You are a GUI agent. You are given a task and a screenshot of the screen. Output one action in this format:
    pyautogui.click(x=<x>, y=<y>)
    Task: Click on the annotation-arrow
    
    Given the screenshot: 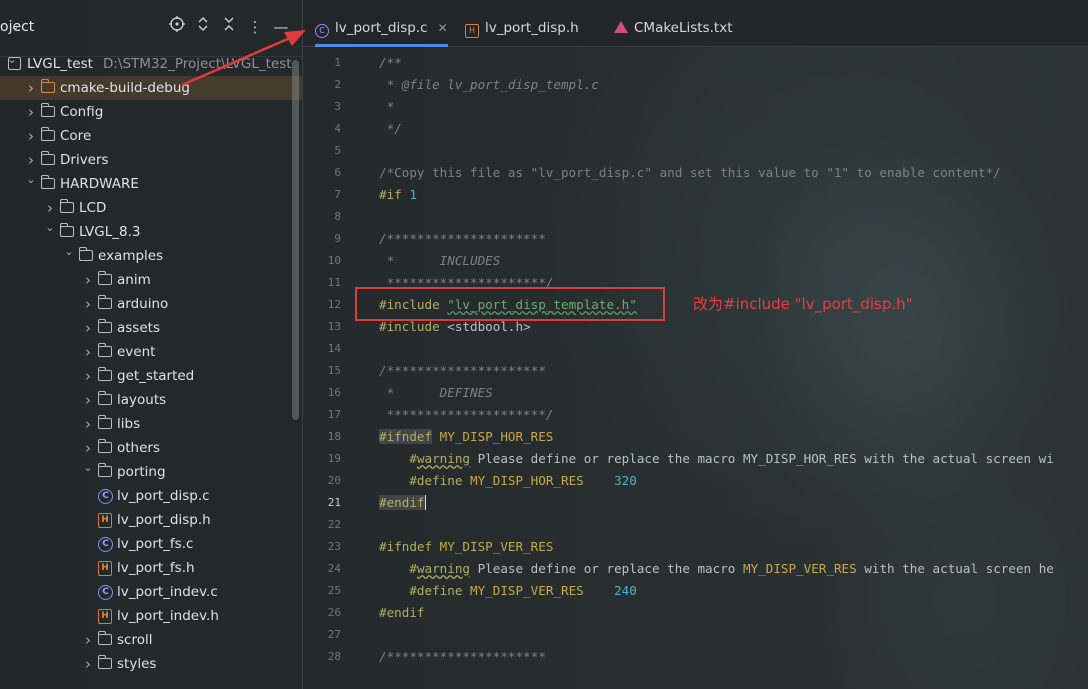 What is the action you would take?
    pyautogui.click(x=243, y=58)
    